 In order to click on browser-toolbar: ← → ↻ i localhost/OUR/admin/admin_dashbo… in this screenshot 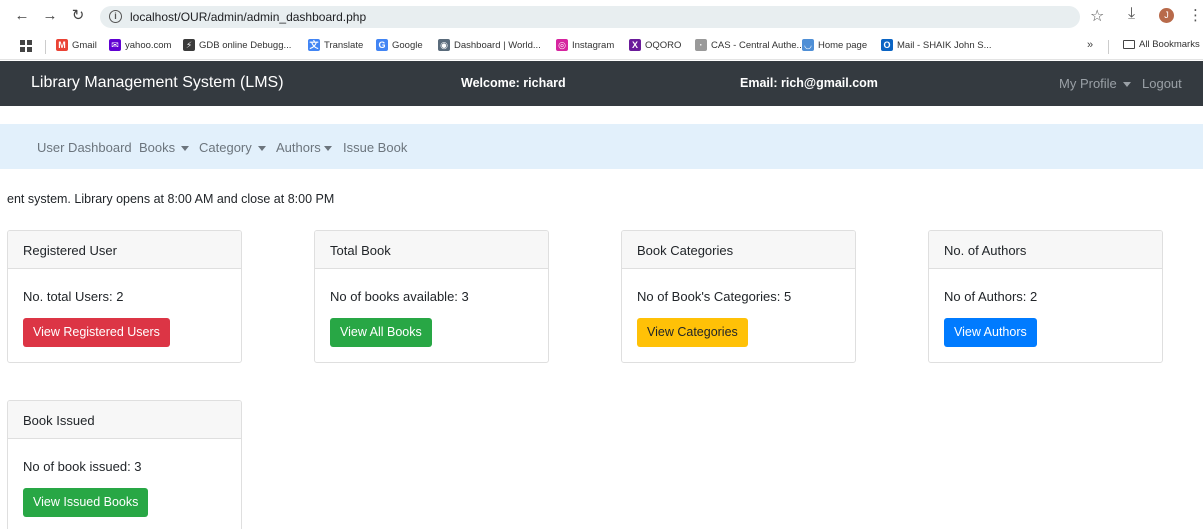, I will do `click(601, 16)`.